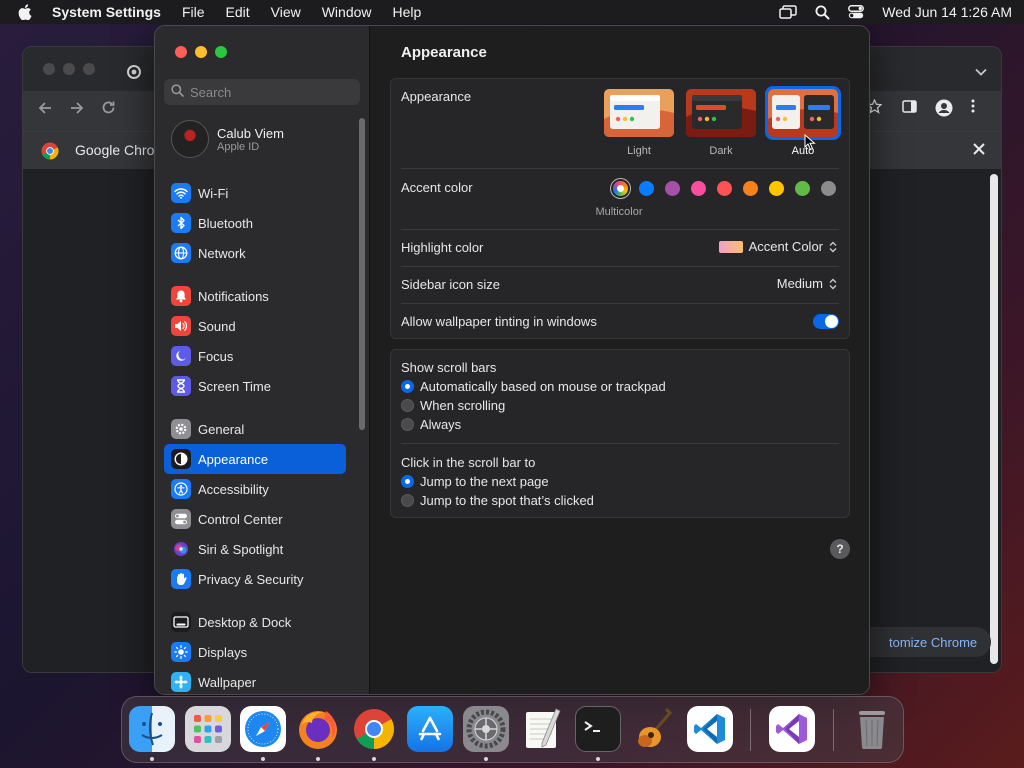 The width and height of the screenshot is (1024, 768). I want to click on dock-separator, so click(833, 730).